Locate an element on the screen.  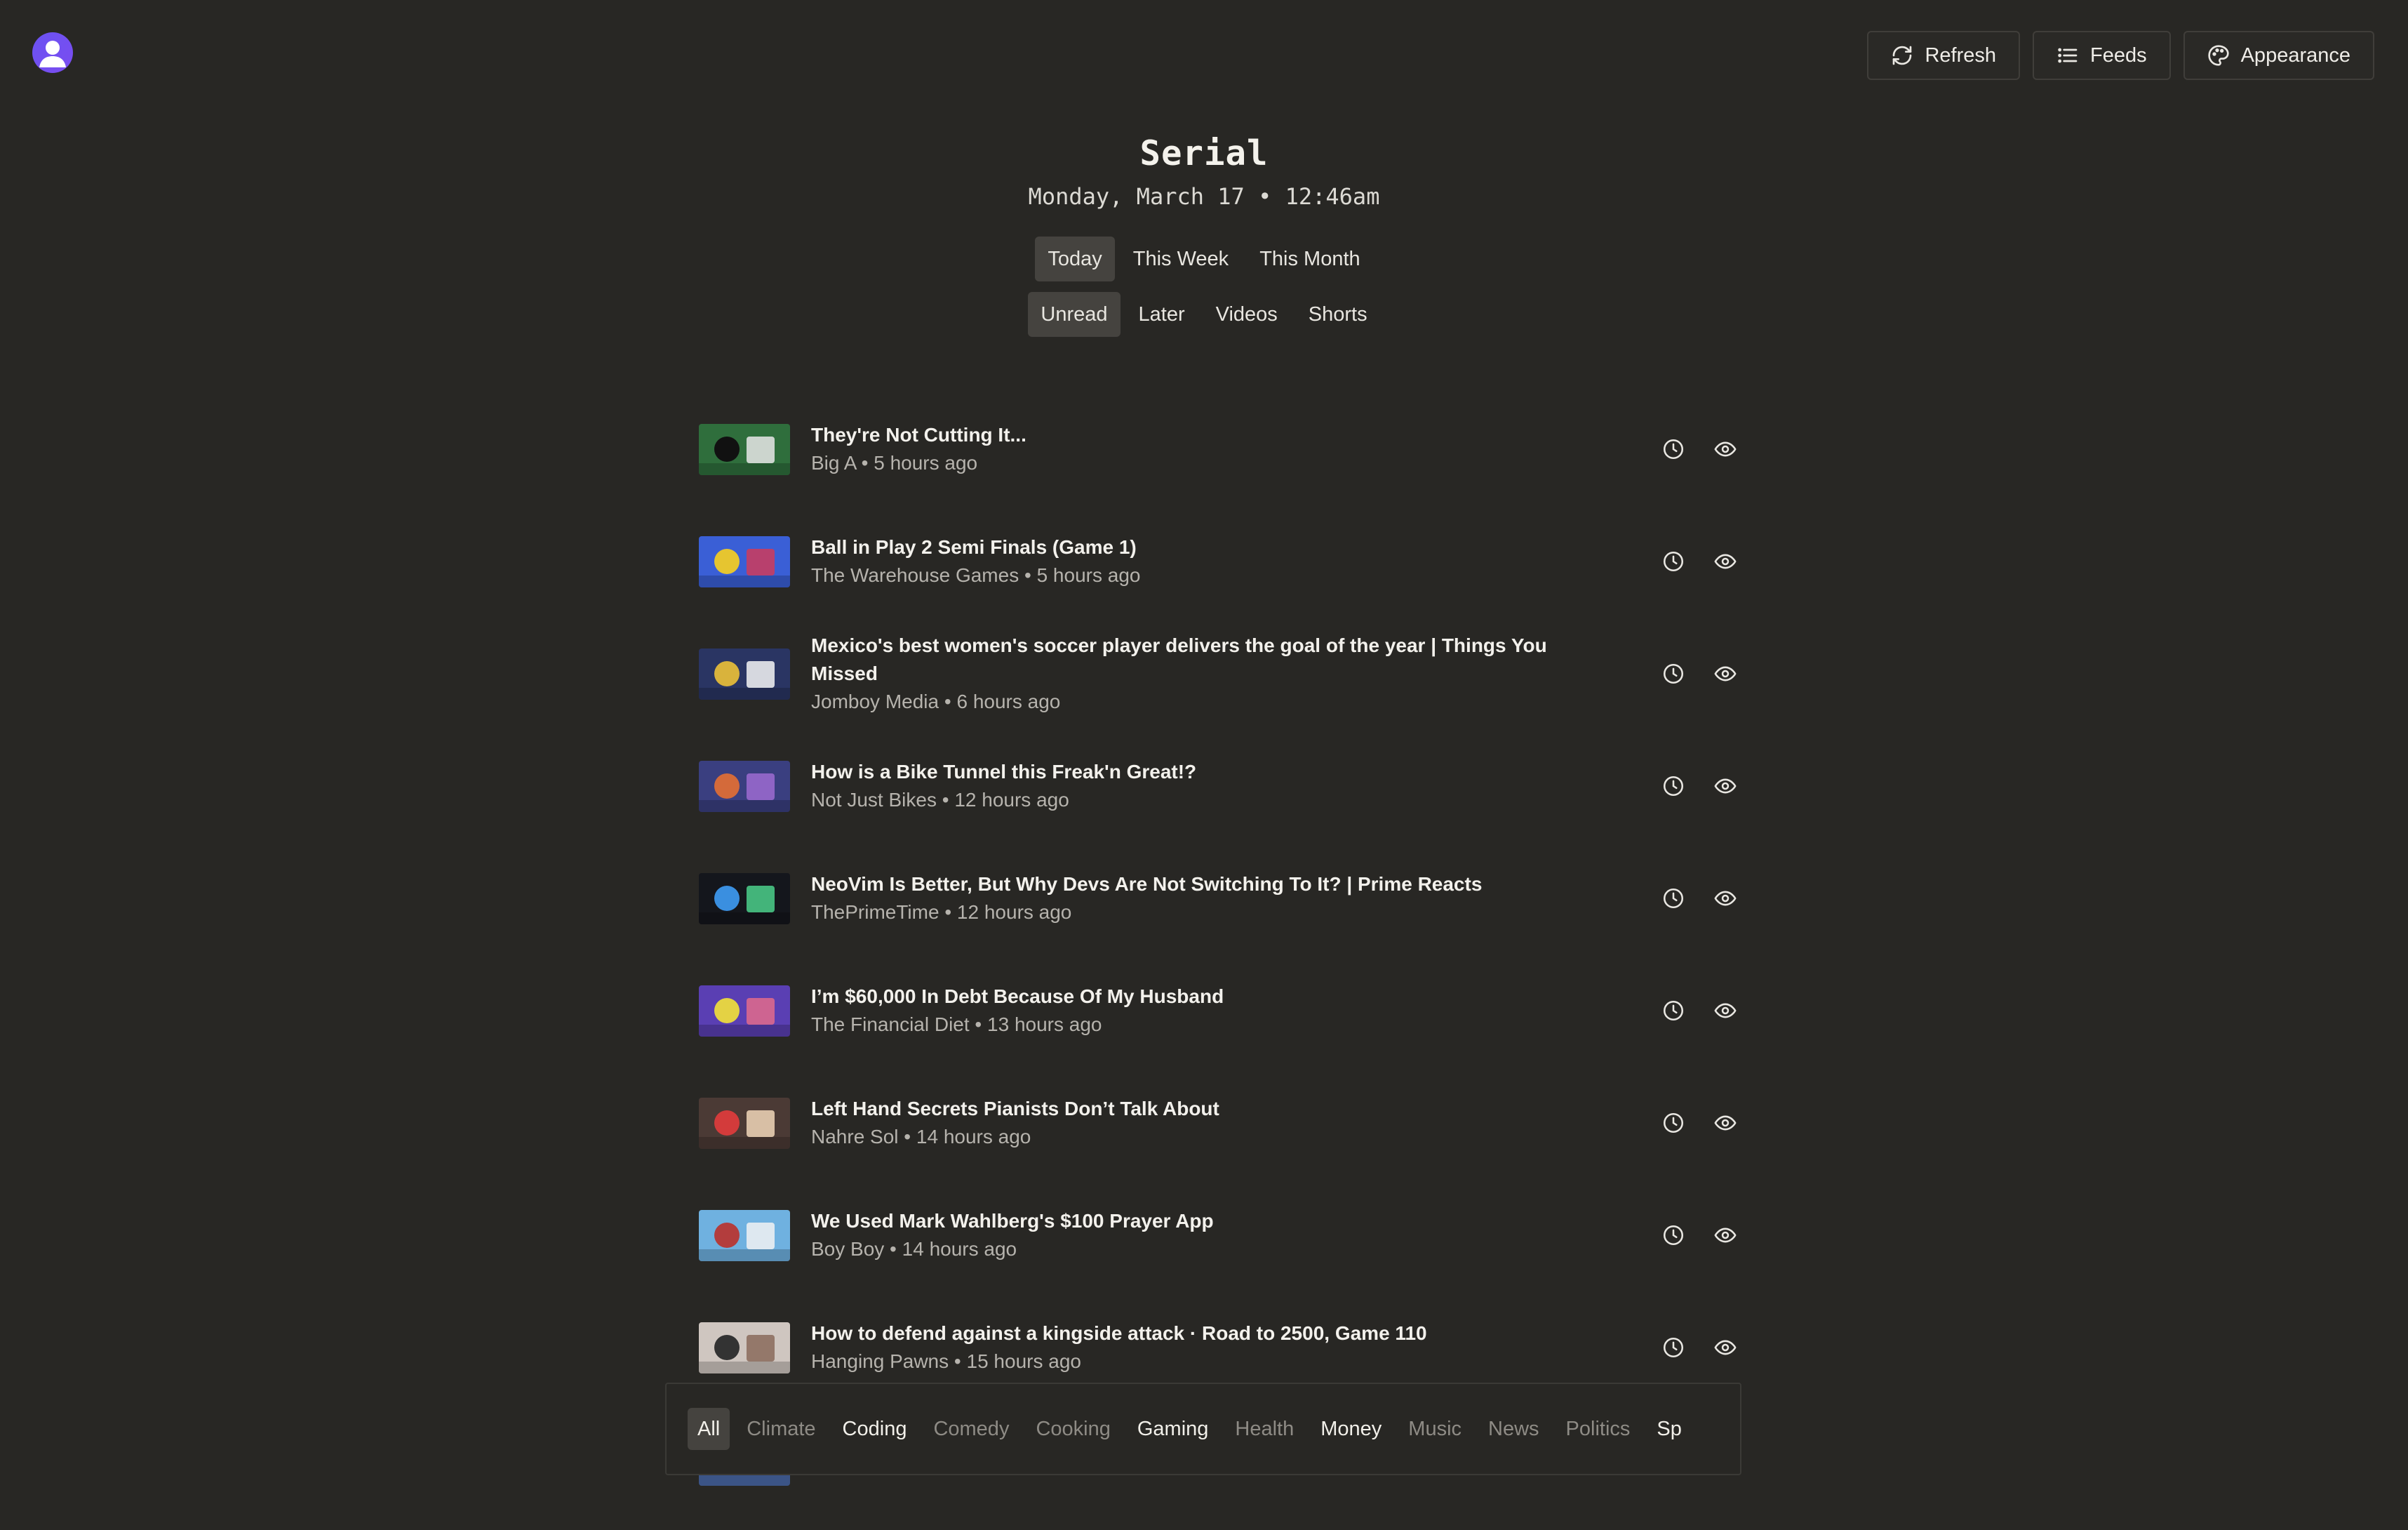
category-all: All is located at coordinates (709, 1429).